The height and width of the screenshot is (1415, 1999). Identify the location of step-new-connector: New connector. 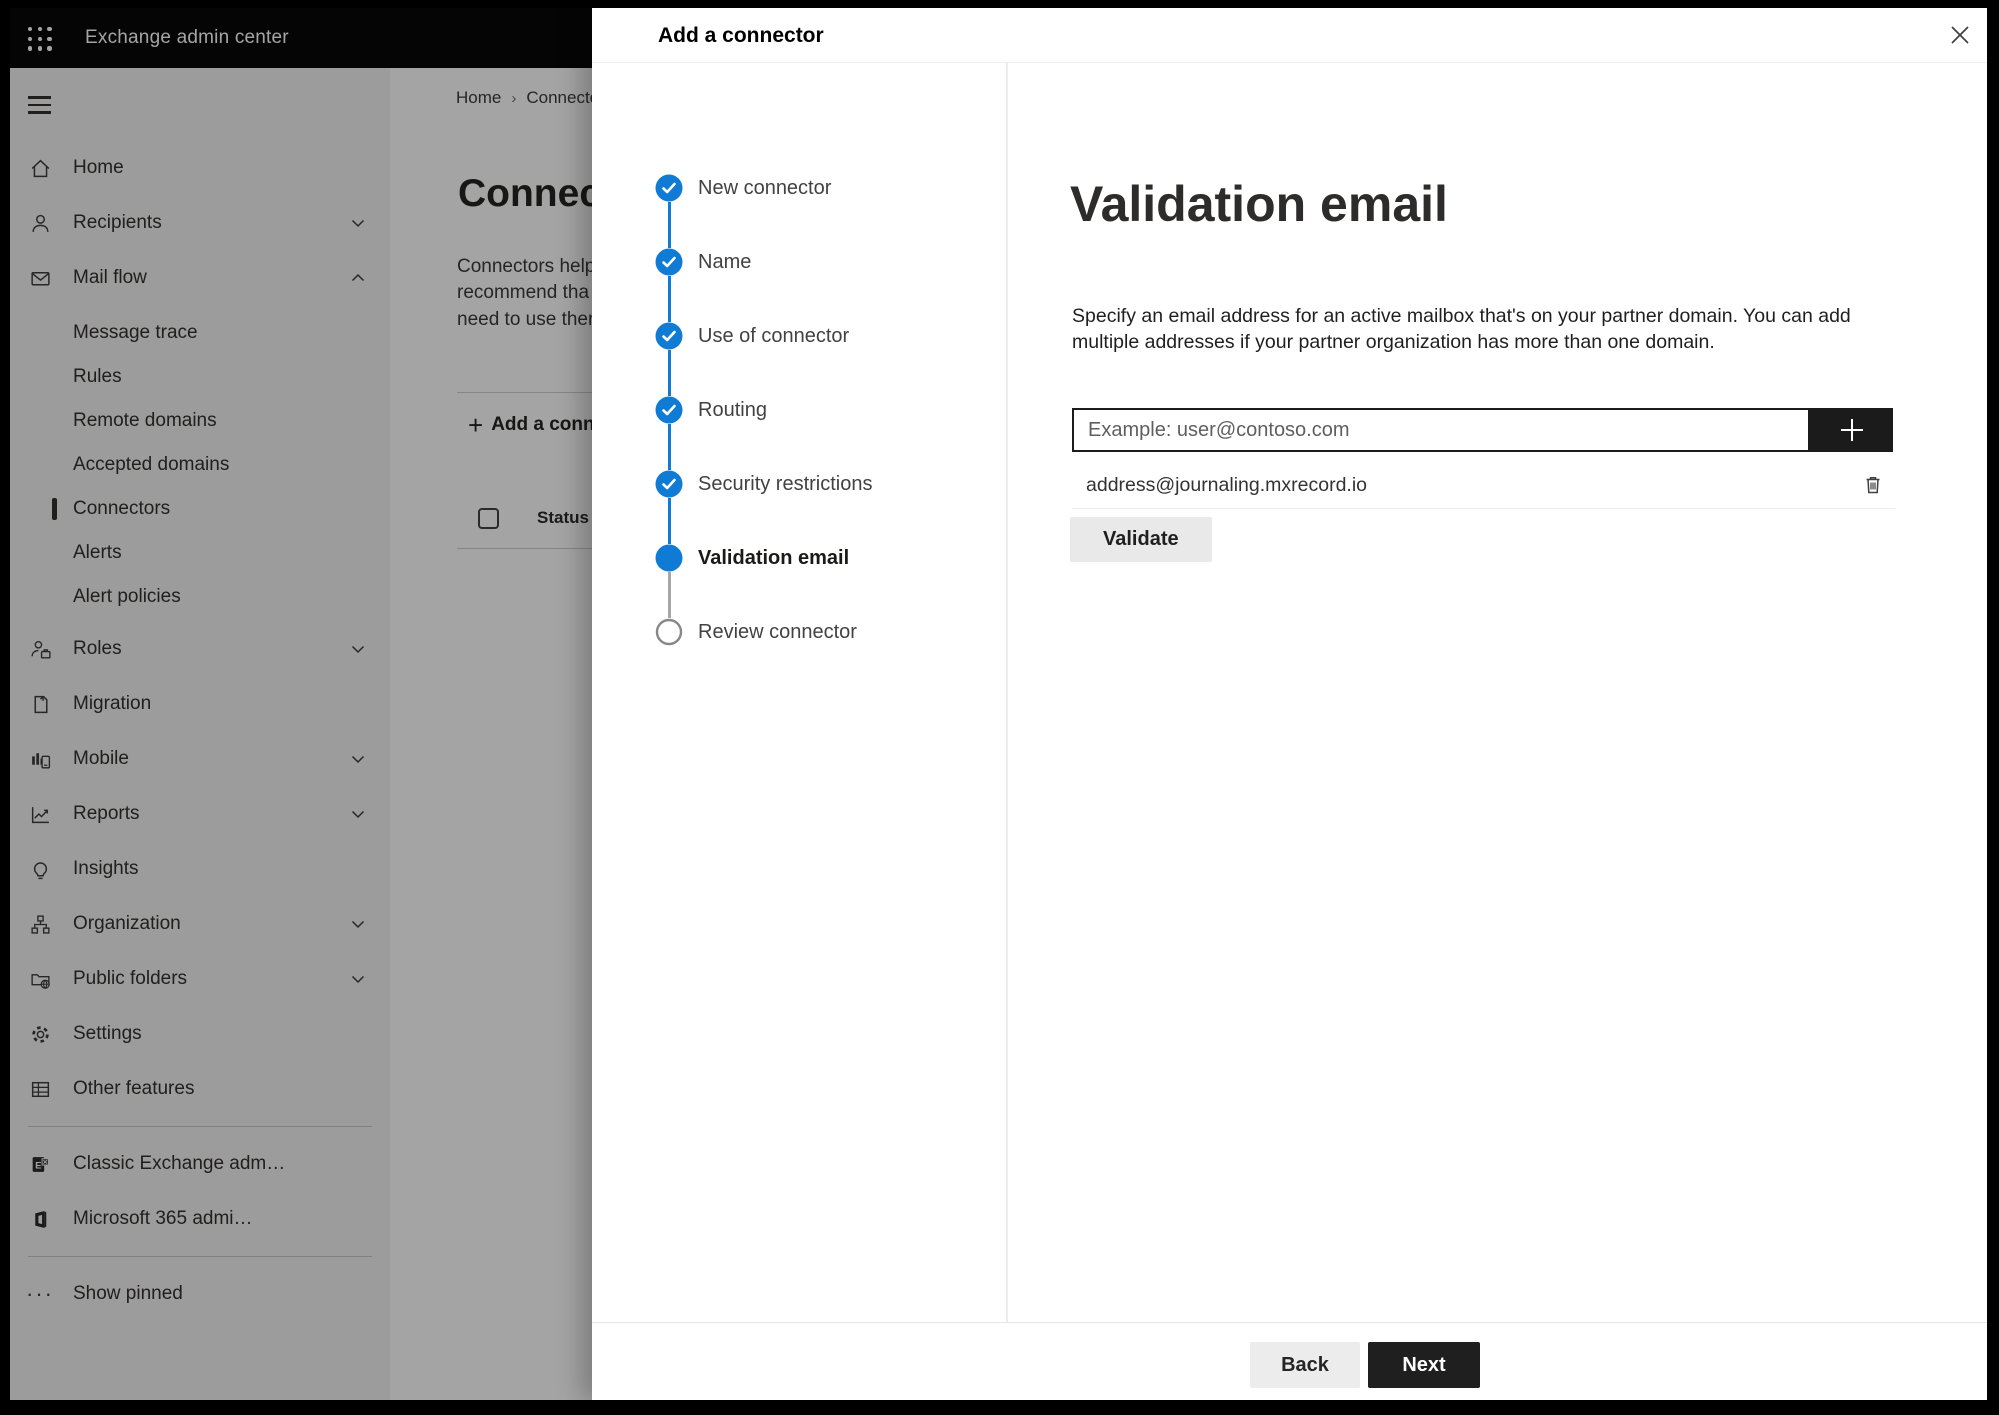
(799, 188).